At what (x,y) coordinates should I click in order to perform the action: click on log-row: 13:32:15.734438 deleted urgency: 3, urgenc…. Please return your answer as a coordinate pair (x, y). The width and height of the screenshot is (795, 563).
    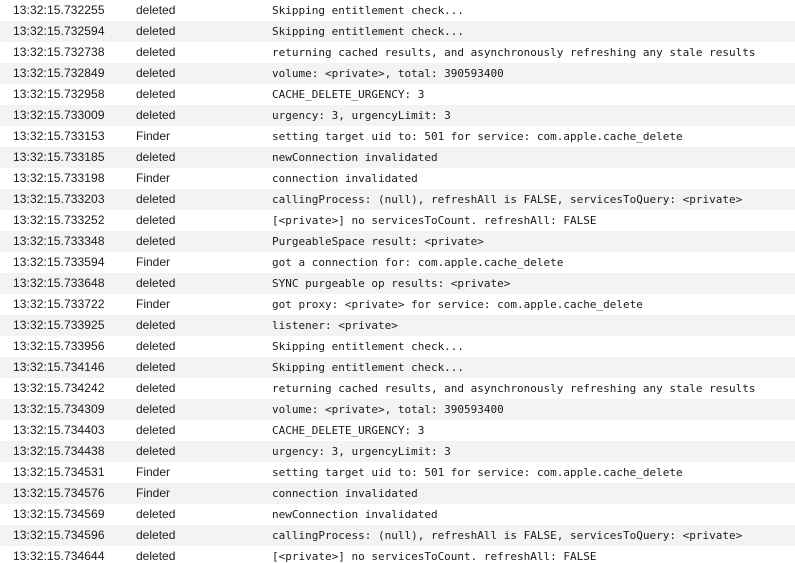
    Looking at the image, I should click on (397, 451).